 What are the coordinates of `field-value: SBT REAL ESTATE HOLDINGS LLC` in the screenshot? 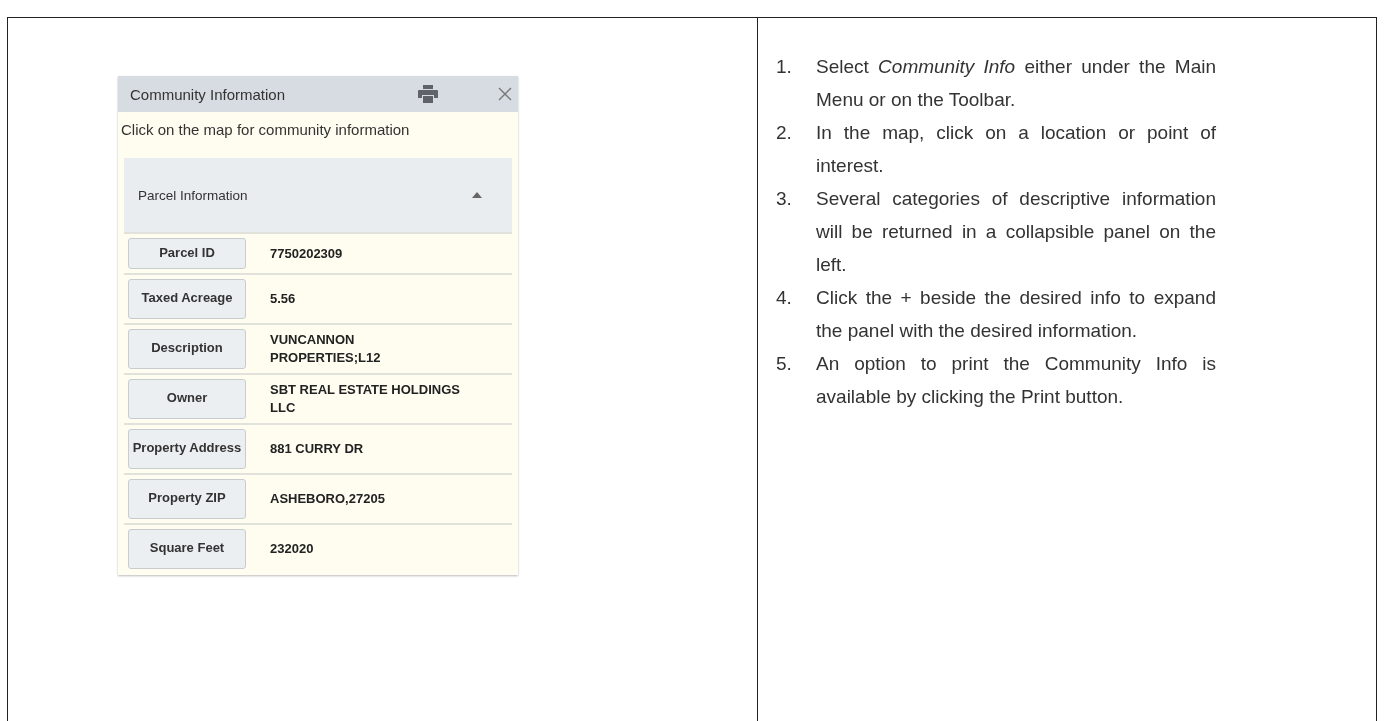 It's located at (365, 399).